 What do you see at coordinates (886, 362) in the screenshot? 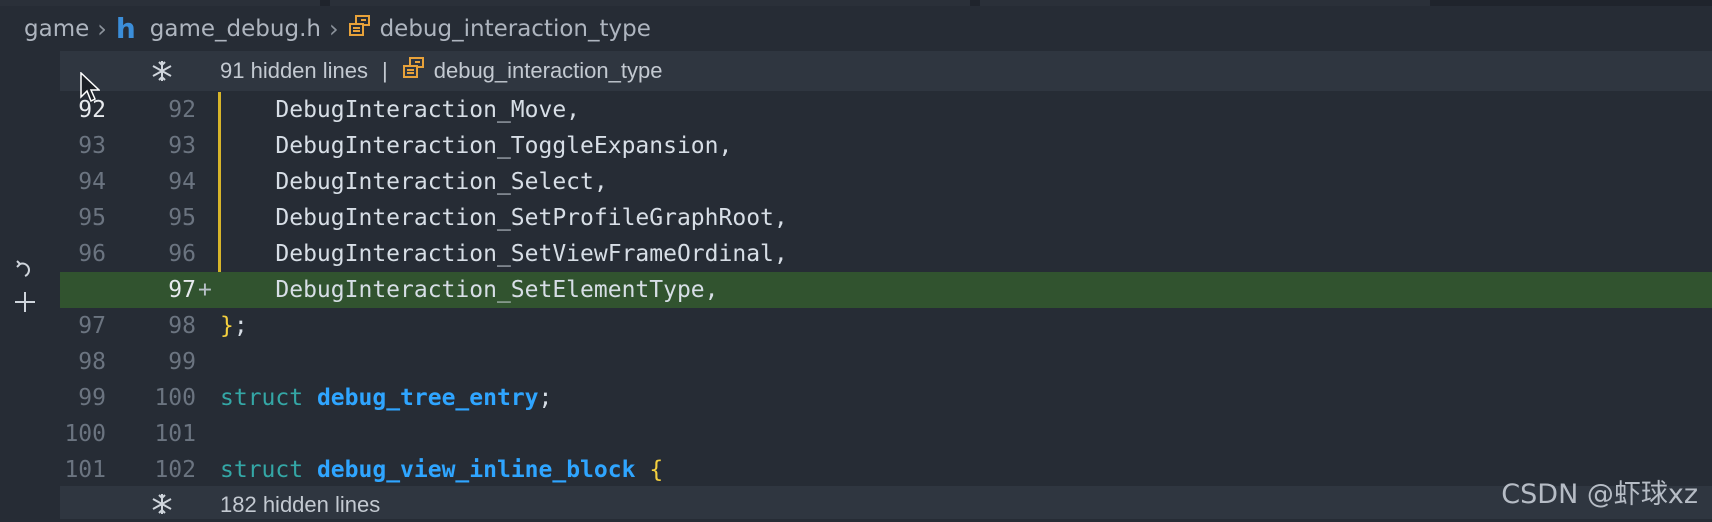
I see `code-line: 98 99` at bounding box center [886, 362].